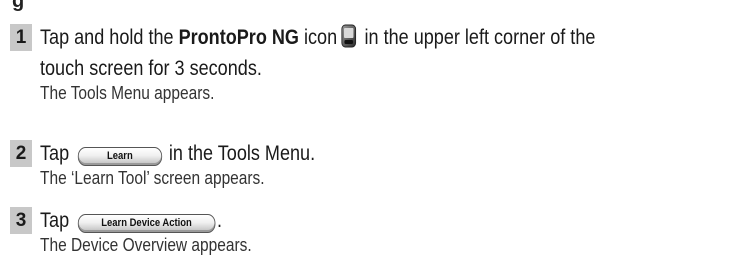 The image size is (755, 267). What do you see at coordinates (119, 156) in the screenshot?
I see `learn-button: Learn` at bounding box center [119, 156].